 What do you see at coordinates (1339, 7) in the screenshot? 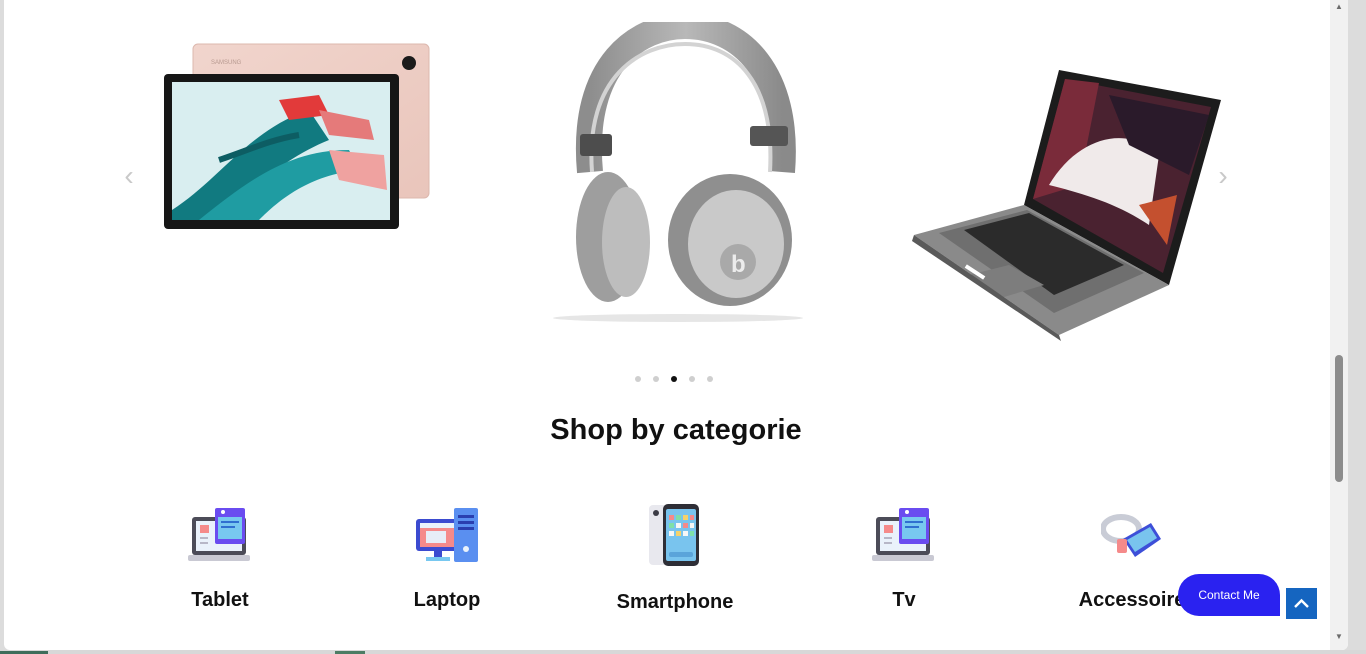
I see `scroll-up-arrow-icon: ▲` at bounding box center [1339, 7].